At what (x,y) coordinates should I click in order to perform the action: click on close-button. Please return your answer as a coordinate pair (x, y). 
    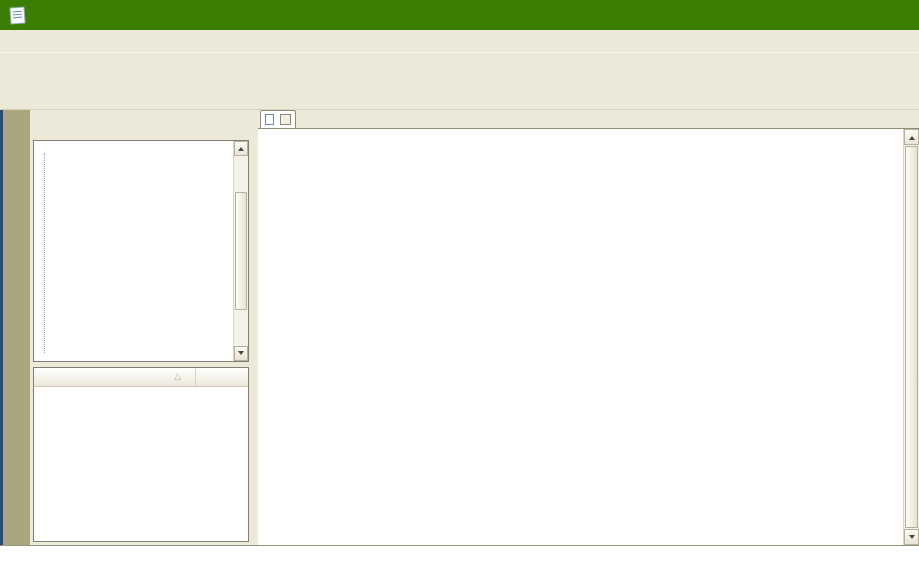
    Looking at the image, I should click on (896, 15).